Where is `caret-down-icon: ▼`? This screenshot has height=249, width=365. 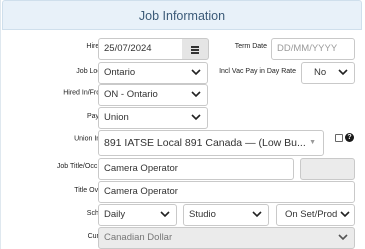 caret-down-icon: ▼ is located at coordinates (312, 142).